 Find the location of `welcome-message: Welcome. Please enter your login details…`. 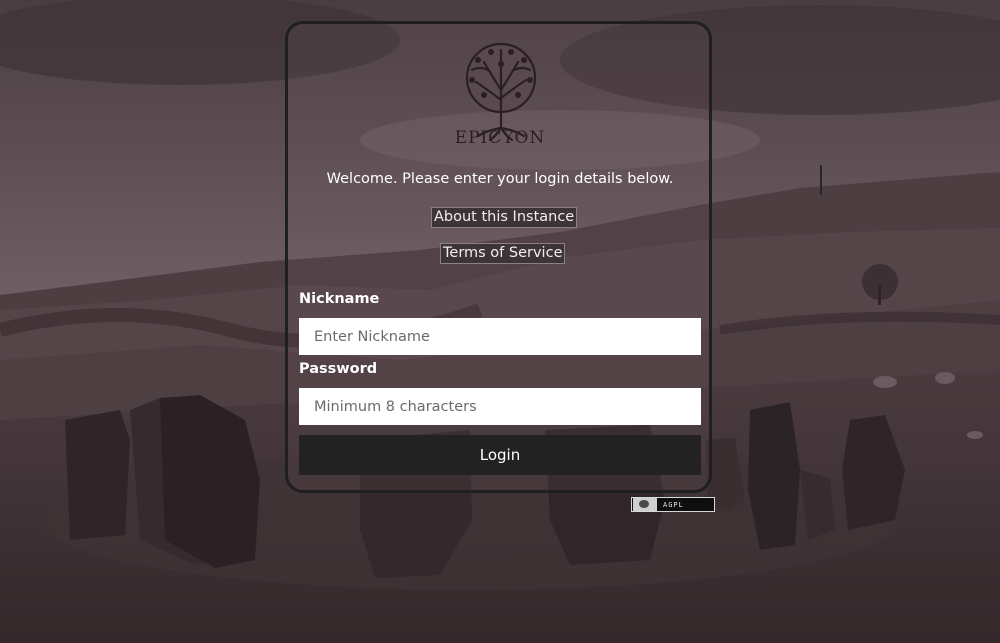

welcome-message: Welcome. Please enter your login details… is located at coordinates (500, 179).